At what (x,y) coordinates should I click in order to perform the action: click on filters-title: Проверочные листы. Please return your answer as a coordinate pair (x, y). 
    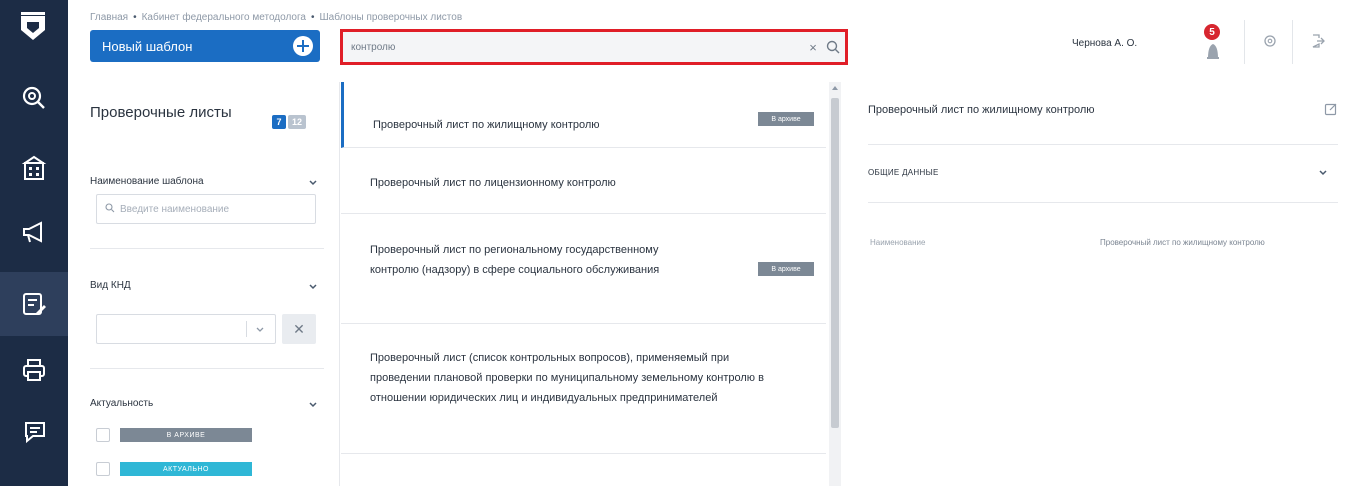
    Looking at the image, I should click on (161, 112).